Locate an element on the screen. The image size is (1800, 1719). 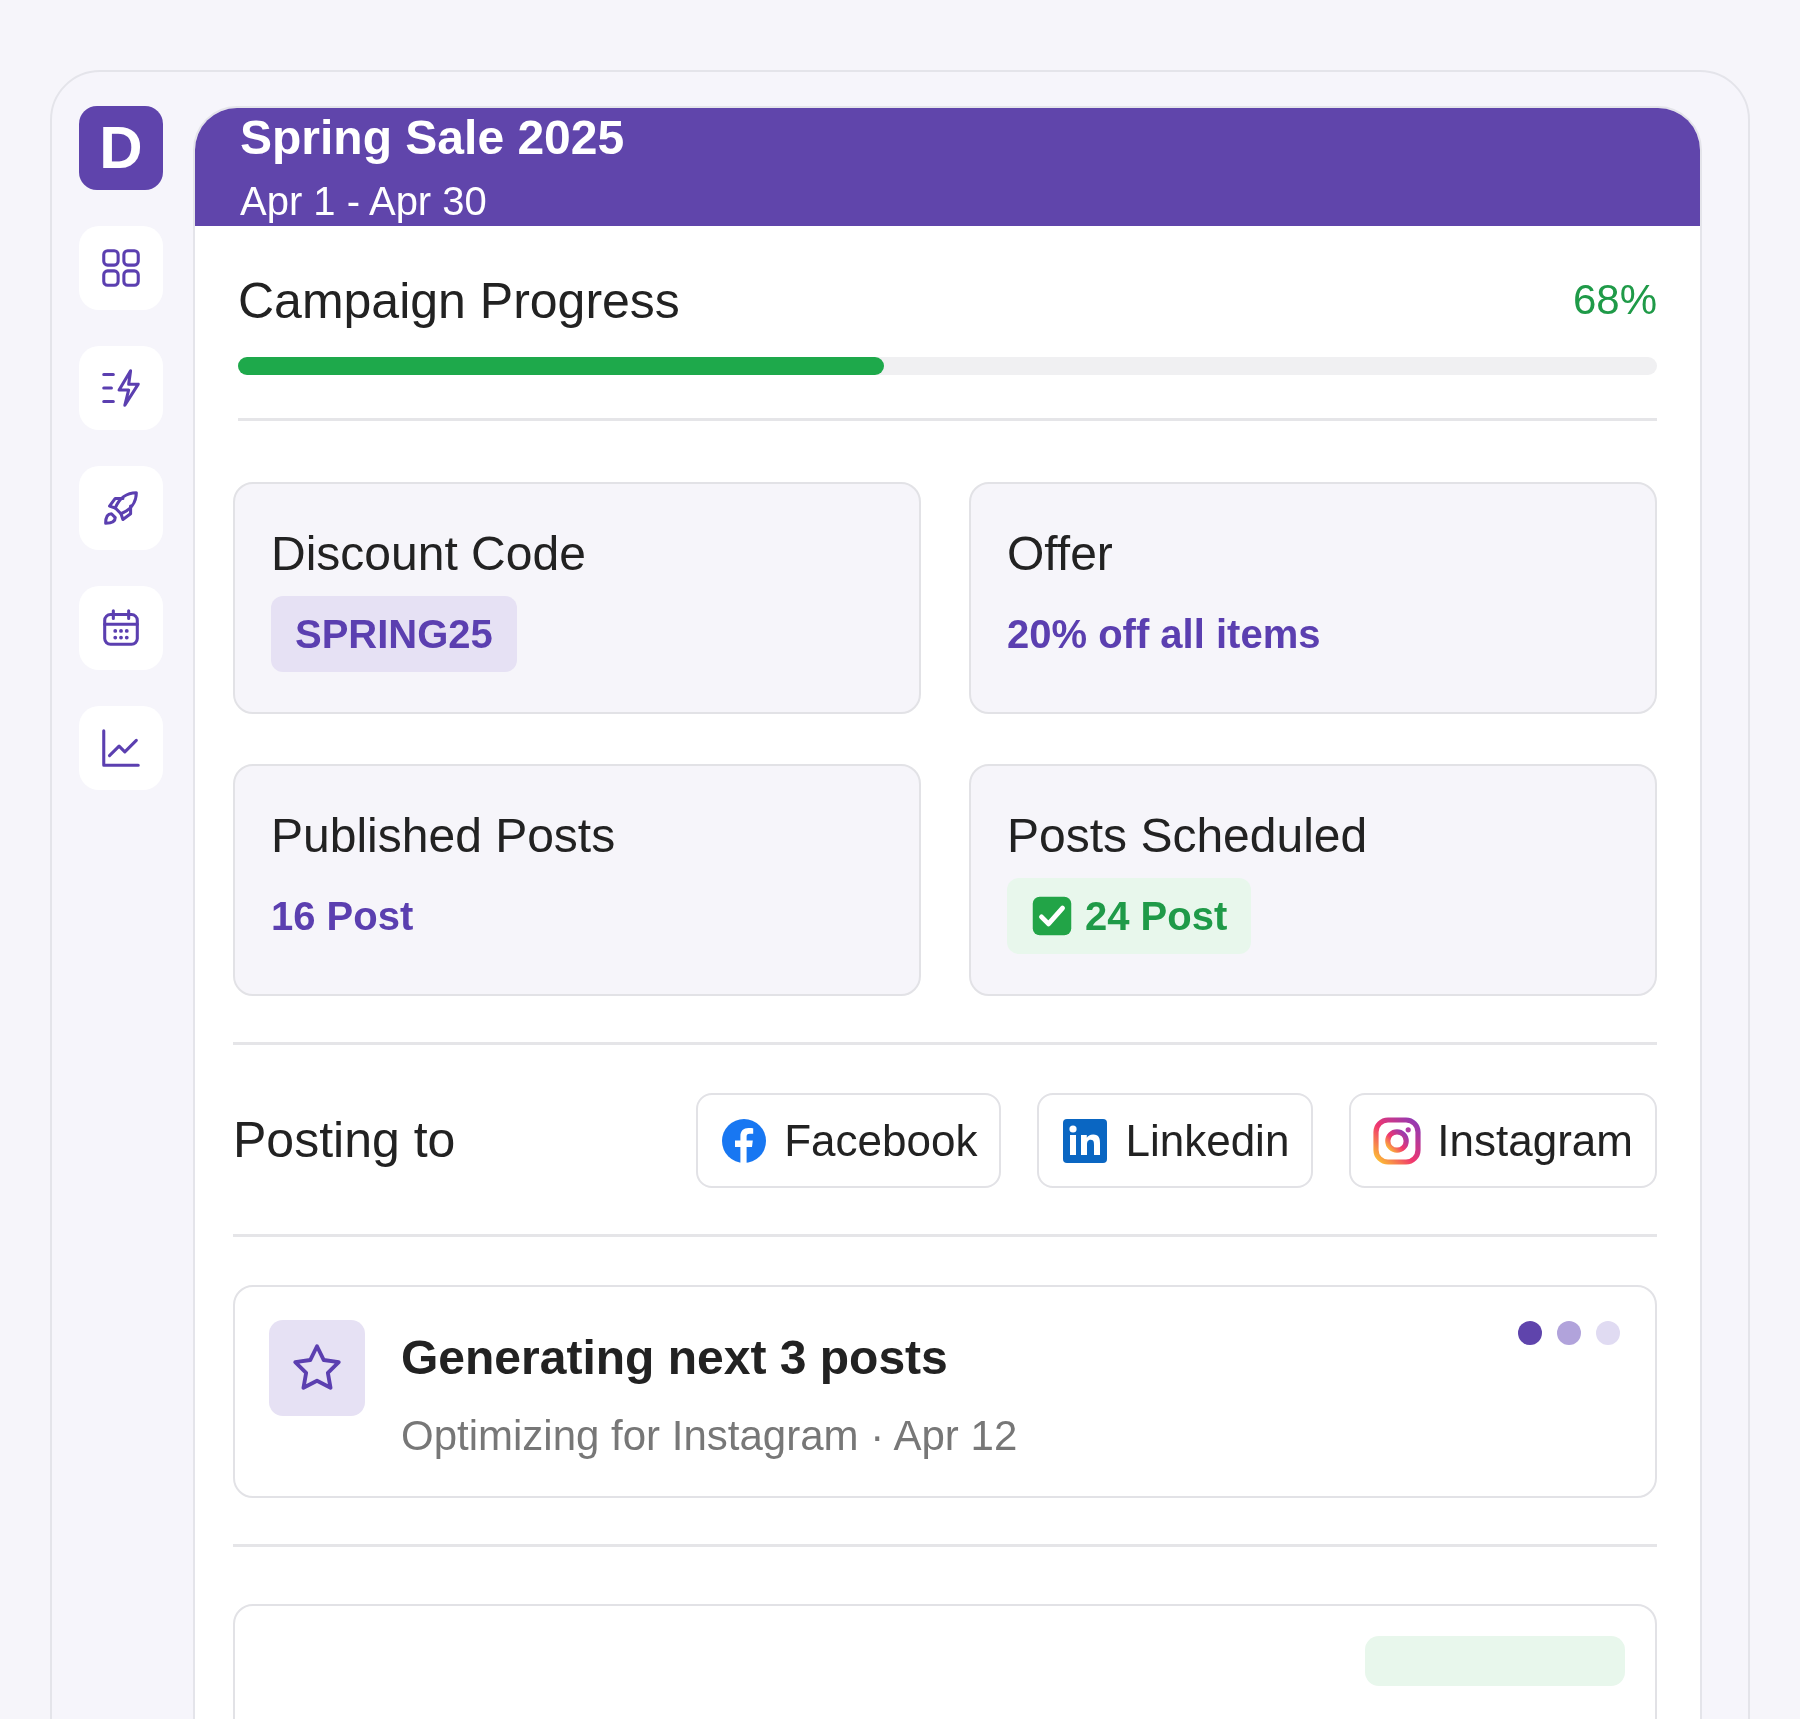
card-label: Posts Scheduled is located at coordinates (1188, 836).